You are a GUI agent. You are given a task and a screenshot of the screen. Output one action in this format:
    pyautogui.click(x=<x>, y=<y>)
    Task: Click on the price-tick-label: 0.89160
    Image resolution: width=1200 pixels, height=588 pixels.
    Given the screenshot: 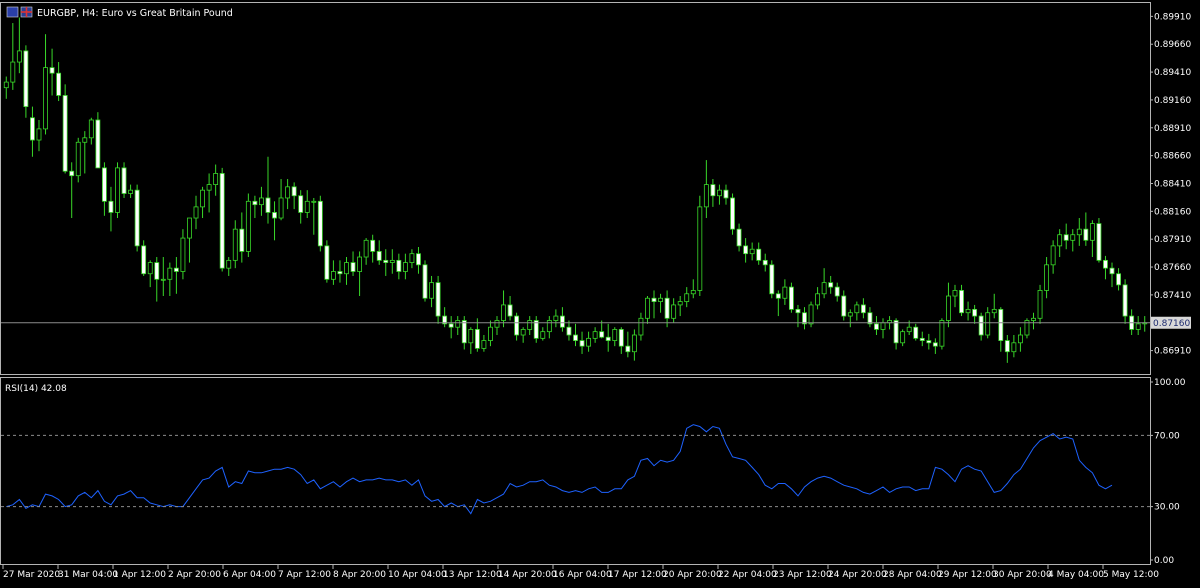 What is the action you would take?
    pyautogui.click(x=1172, y=101)
    